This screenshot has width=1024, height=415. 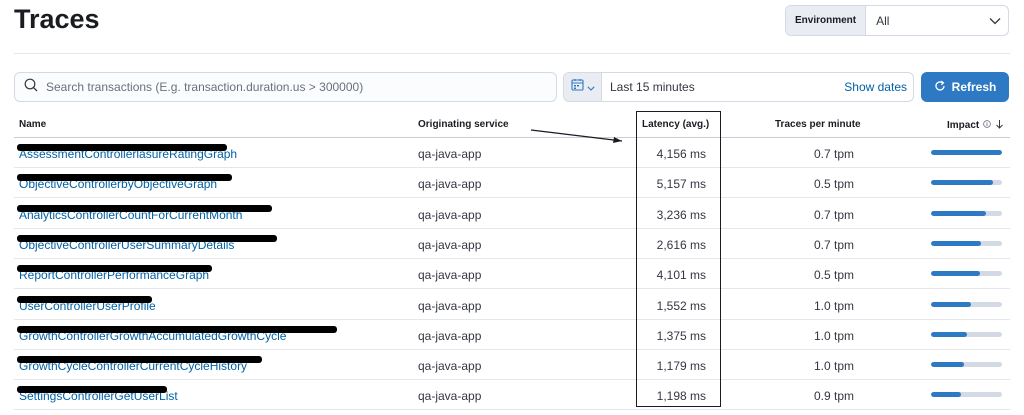 What do you see at coordinates (512, 53) in the screenshot?
I see `title-divider` at bounding box center [512, 53].